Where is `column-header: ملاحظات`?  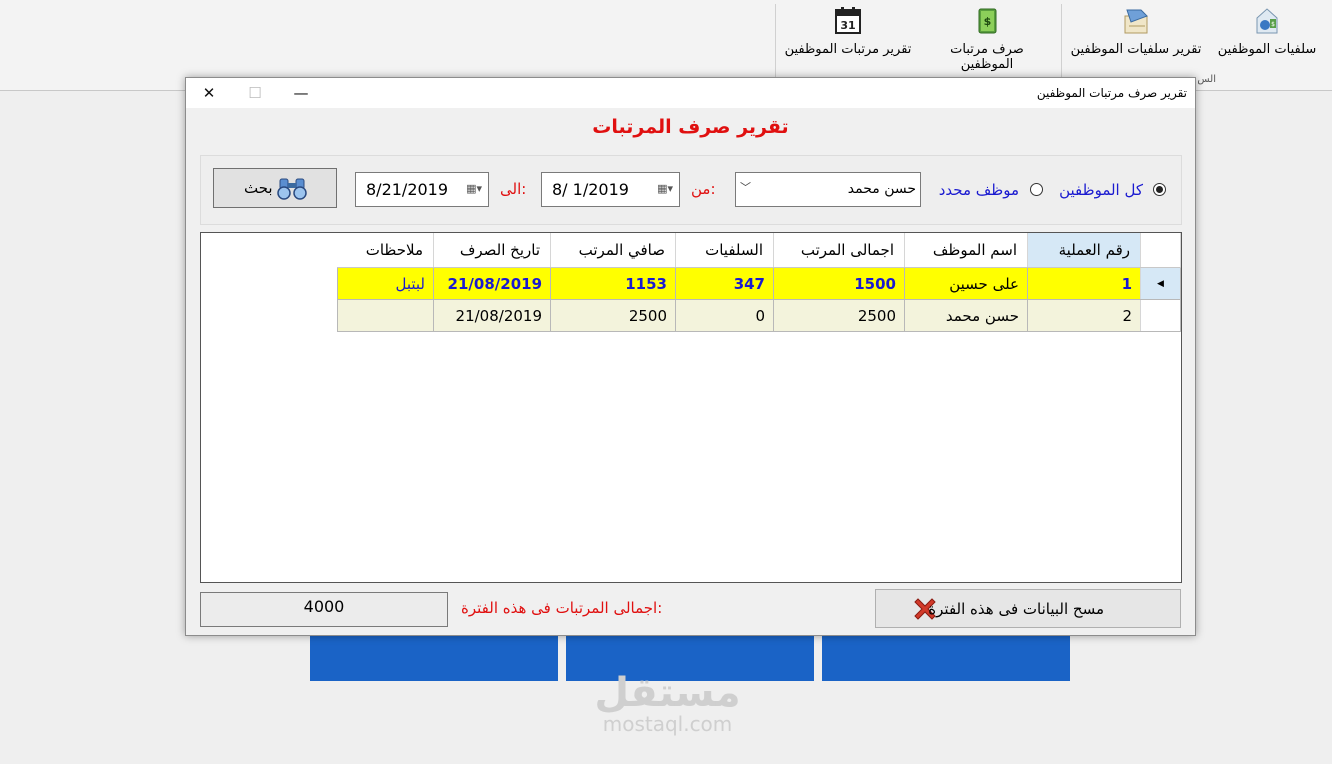
column-header: ملاحظات is located at coordinates (385, 250).